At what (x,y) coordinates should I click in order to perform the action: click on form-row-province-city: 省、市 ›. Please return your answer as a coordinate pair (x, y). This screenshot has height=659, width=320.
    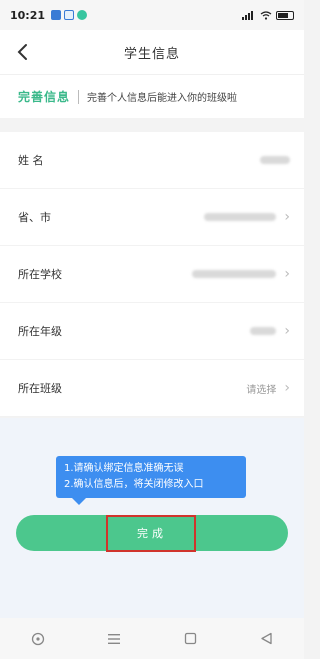
    Looking at the image, I should click on (152, 217).